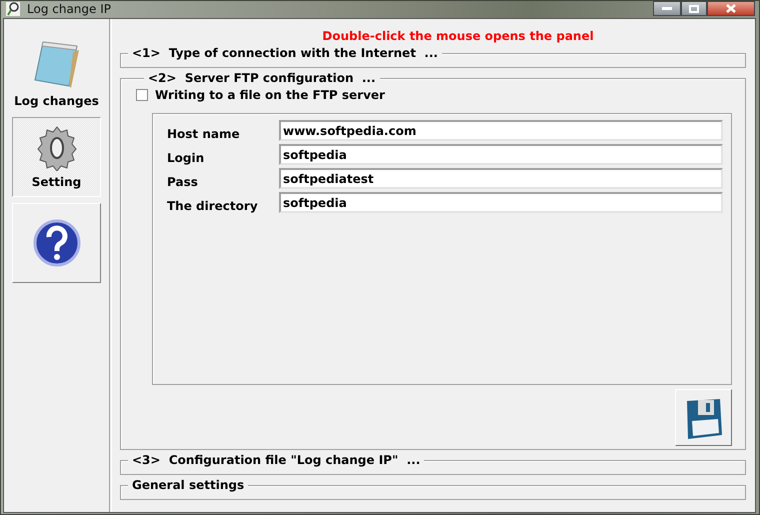  What do you see at coordinates (458, 36) in the screenshot?
I see `hint-text: Double-click the mouse opens the panel` at bounding box center [458, 36].